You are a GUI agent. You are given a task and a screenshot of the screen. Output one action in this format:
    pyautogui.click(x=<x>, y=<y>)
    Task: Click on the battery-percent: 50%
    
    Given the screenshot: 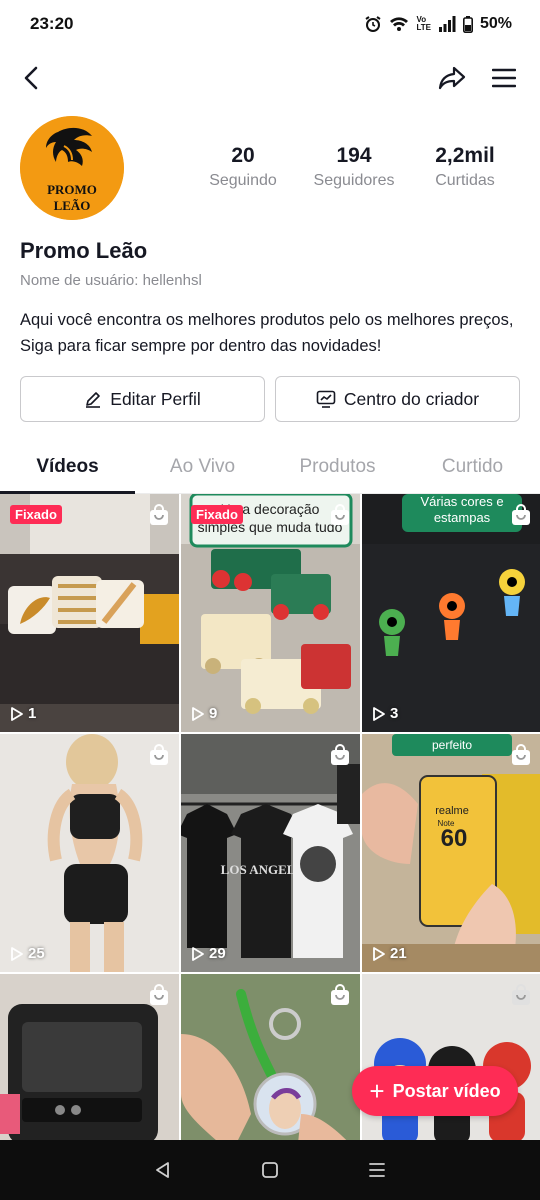 What is the action you would take?
    pyautogui.click(x=495, y=23)
    